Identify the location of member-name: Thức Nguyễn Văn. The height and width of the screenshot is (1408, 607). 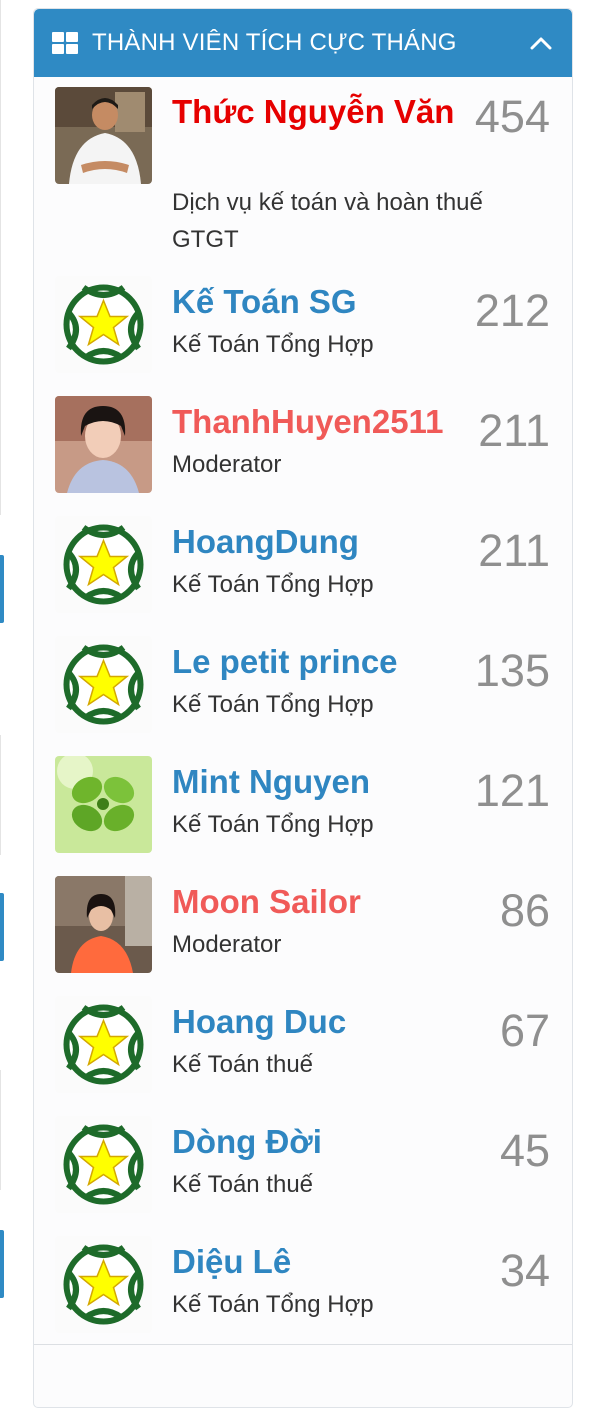
(317, 112).